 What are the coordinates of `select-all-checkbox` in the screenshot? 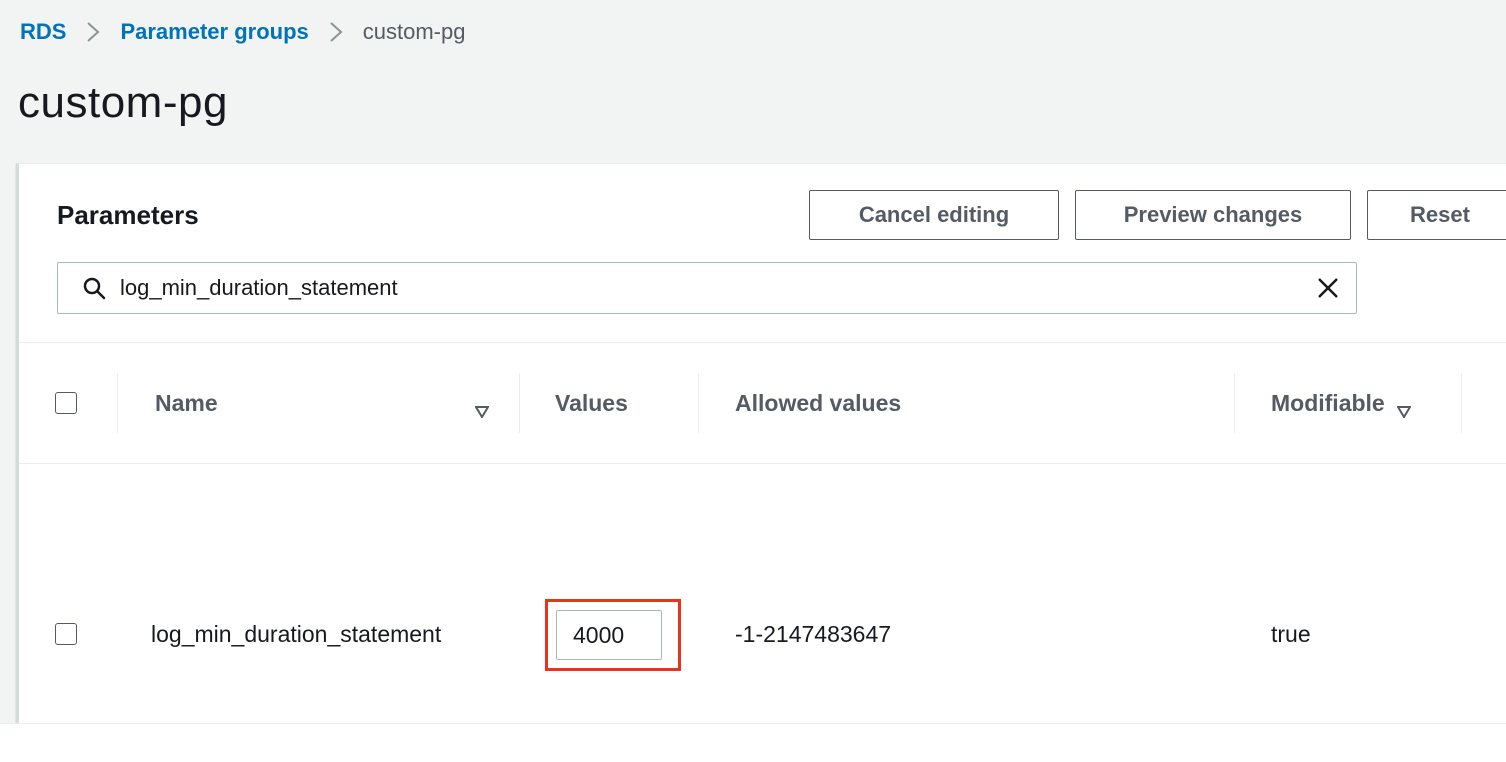 It's located at (66, 403).